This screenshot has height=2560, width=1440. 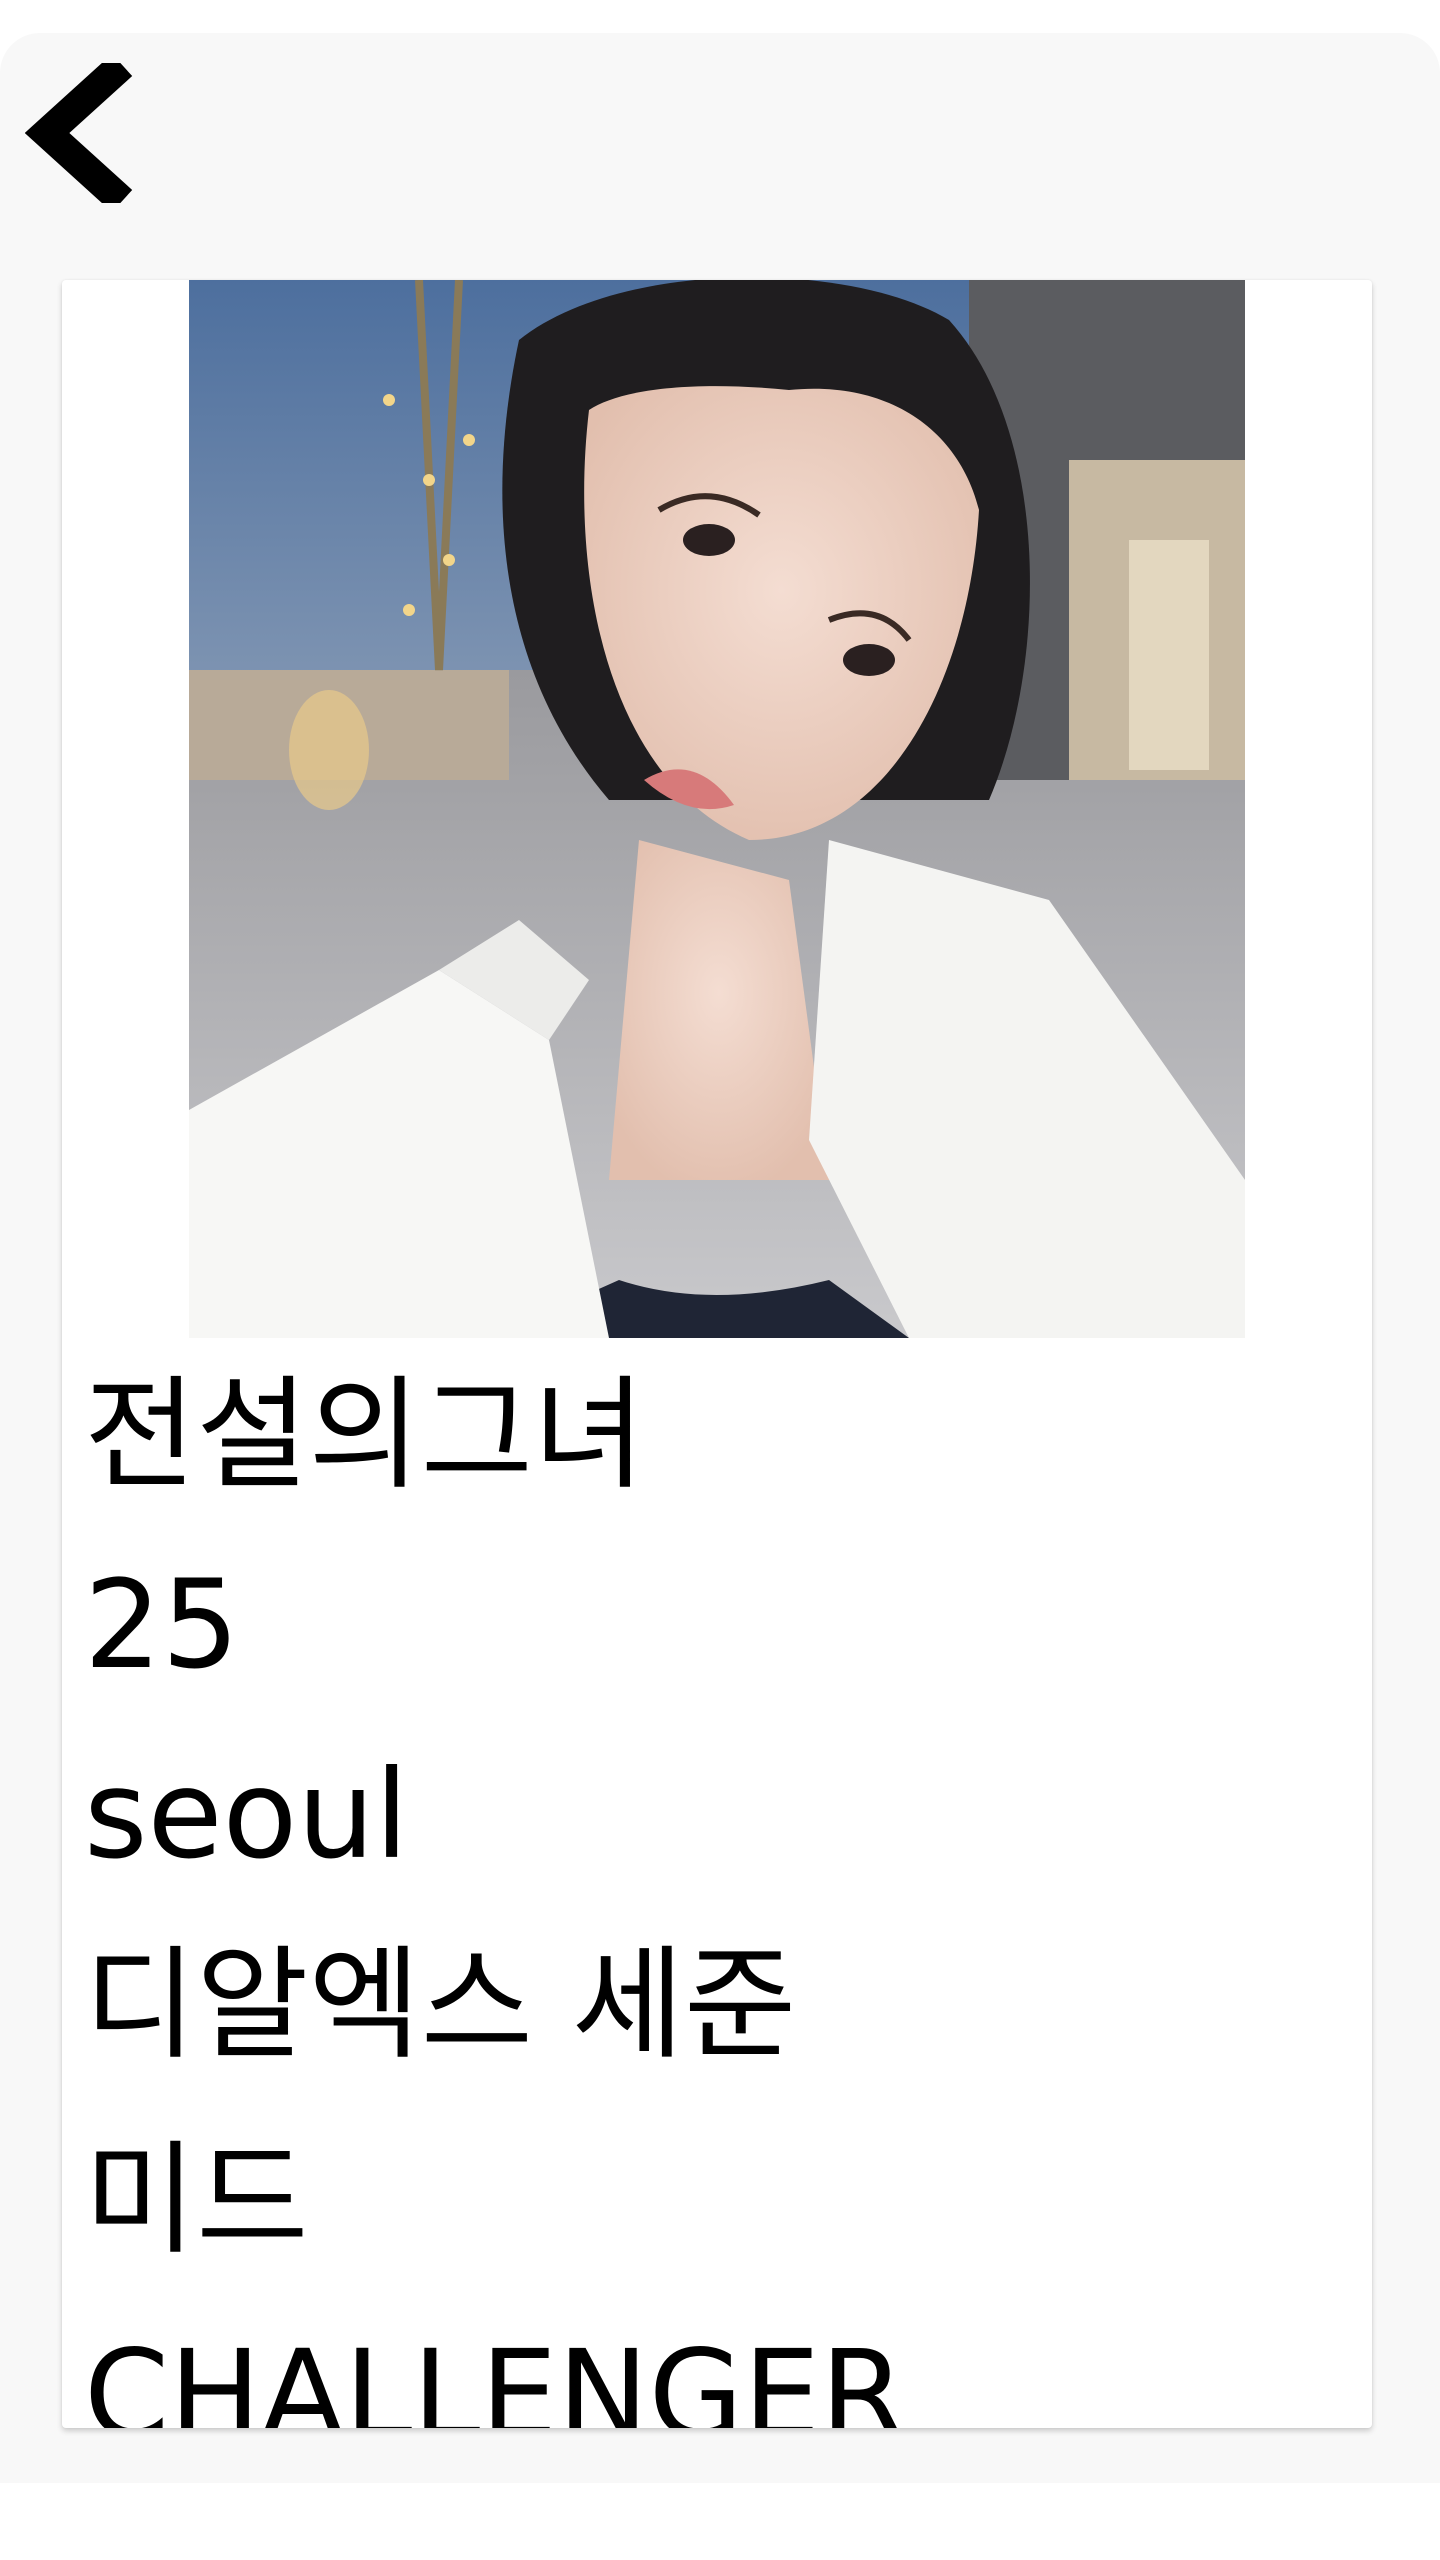 What do you see at coordinates (365, 1435) in the screenshot?
I see `nickname-text: 전설의그녀` at bounding box center [365, 1435].